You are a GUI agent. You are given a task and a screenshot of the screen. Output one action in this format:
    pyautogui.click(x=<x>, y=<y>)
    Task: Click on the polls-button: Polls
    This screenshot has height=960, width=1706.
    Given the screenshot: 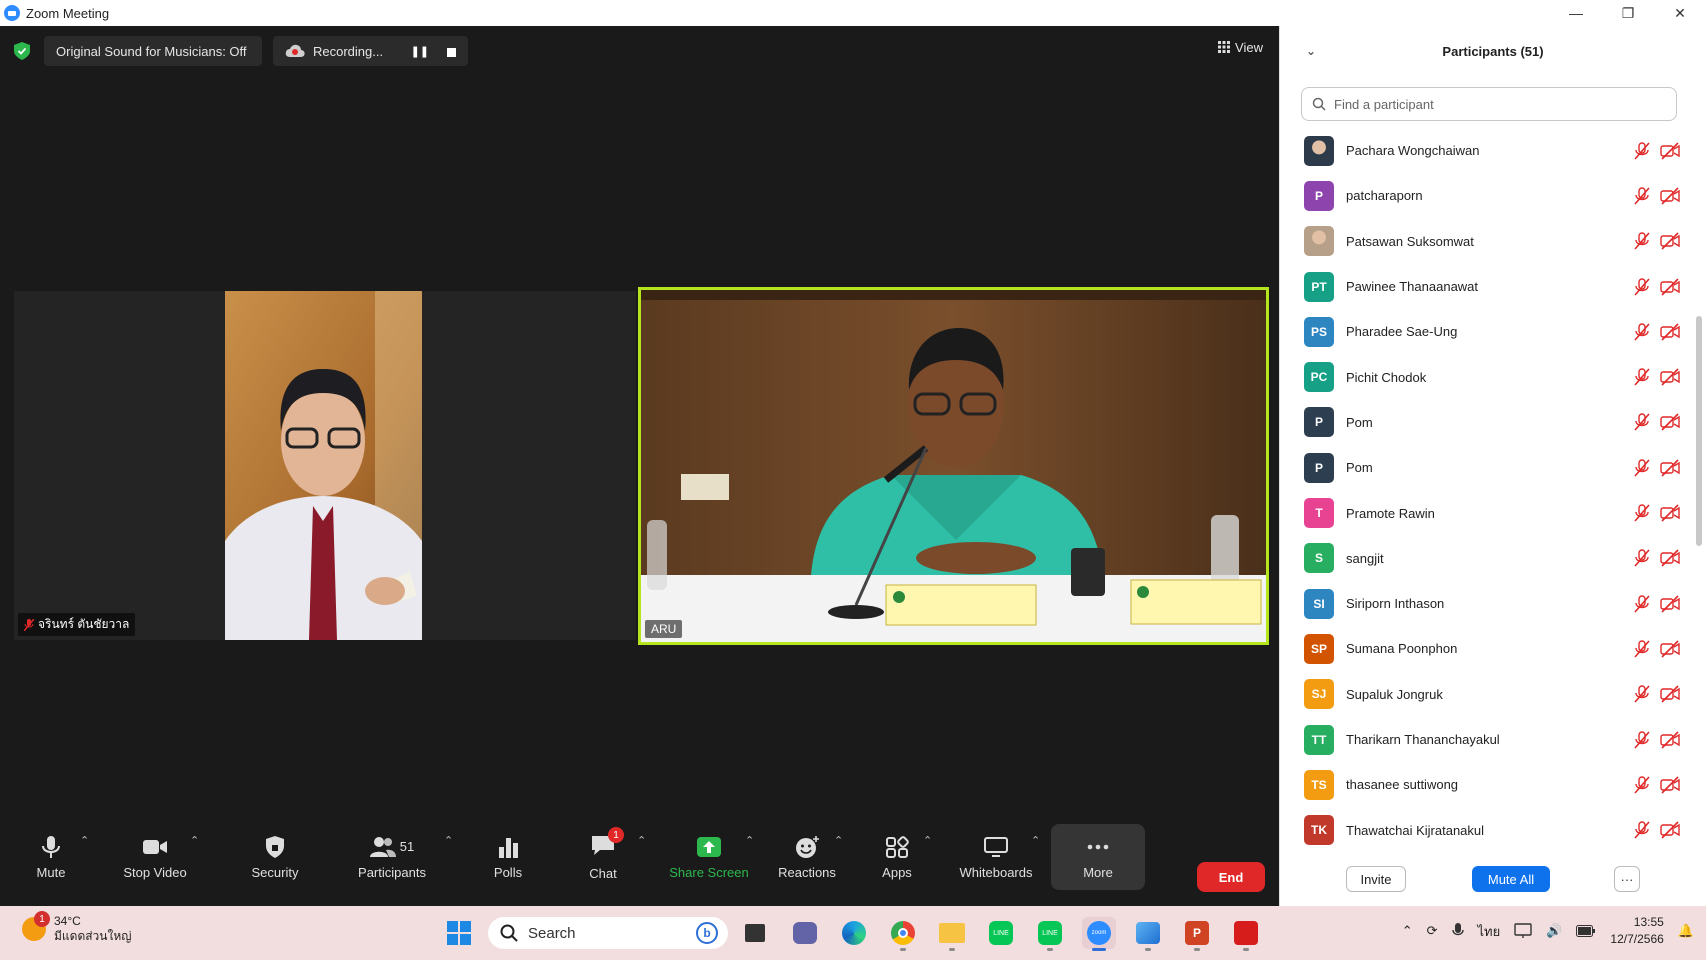 What is the action you would take?
    pyautogui.click(x=508, y=857)
    